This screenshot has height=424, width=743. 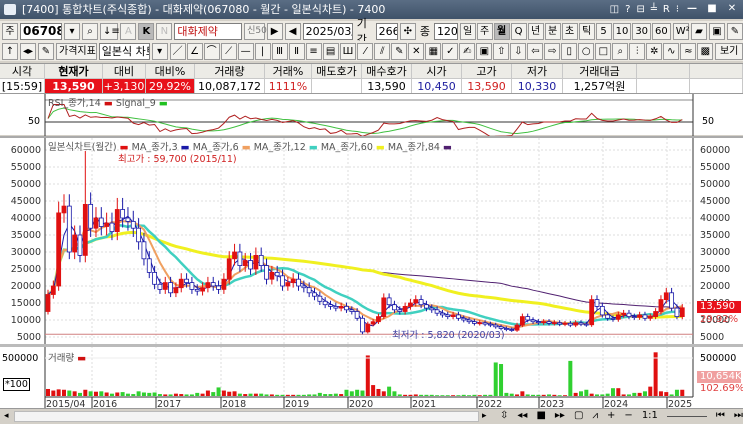 I want to click on eraser-icon: ✎, so click(x=399, y=51).